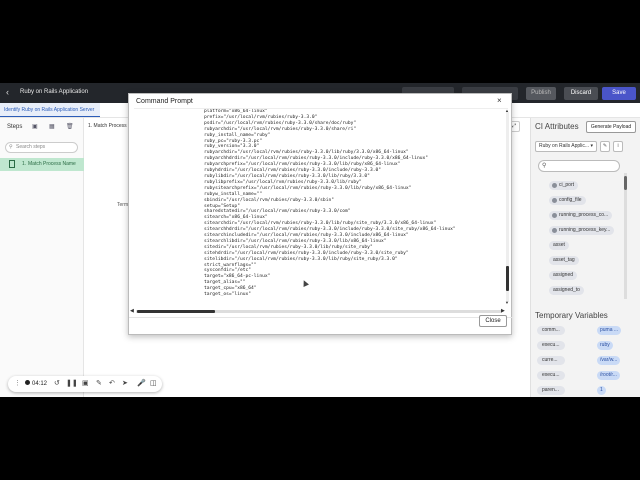 The width and height of the screenshot is (640, 480). I want to click on close-icon: ×, so click(499, 100).